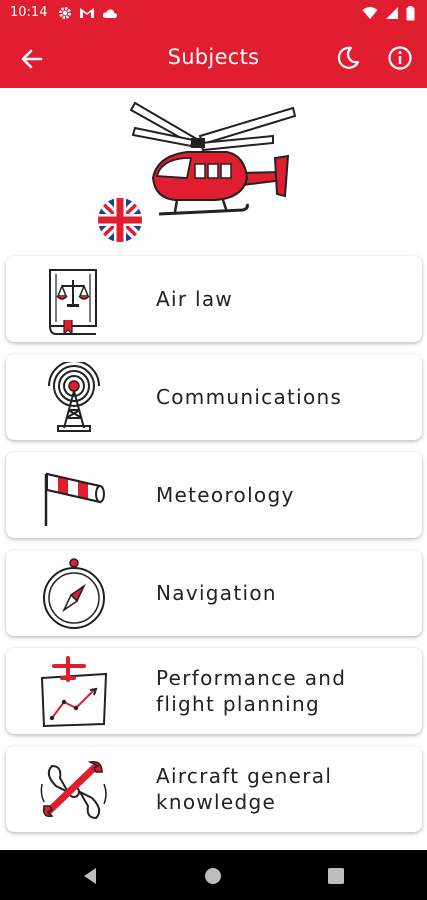 This screenshot has height=900, width=427. Describe the element at coordinates (348, 58) in the screenshot. I see `moon-icon` at that location.